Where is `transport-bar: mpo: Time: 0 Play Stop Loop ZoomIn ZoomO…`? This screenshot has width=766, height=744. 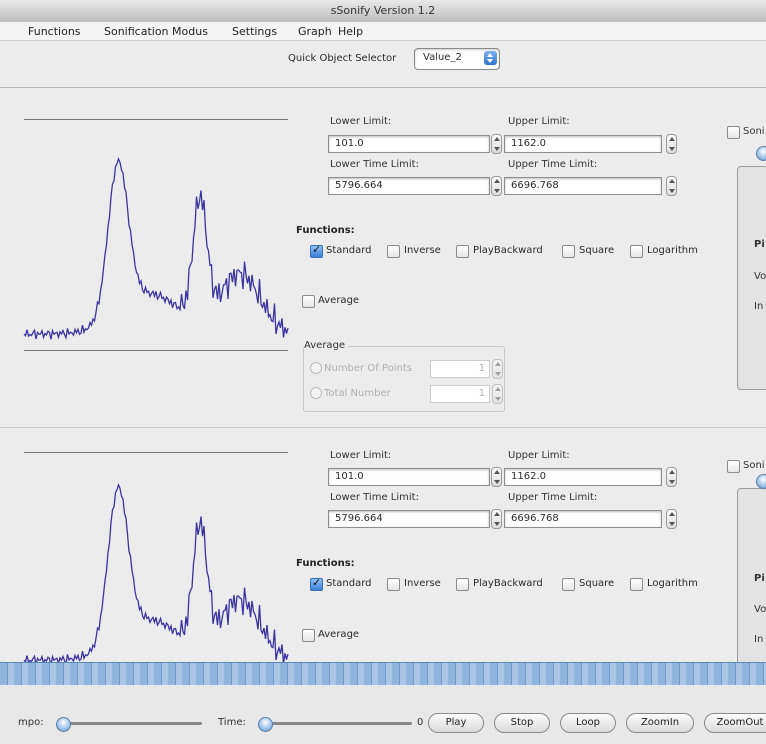 transport-bar: mpo: Time: 0 Play Stop Loop ZoomIn ZoomO… is located at coordinates (383, 714).